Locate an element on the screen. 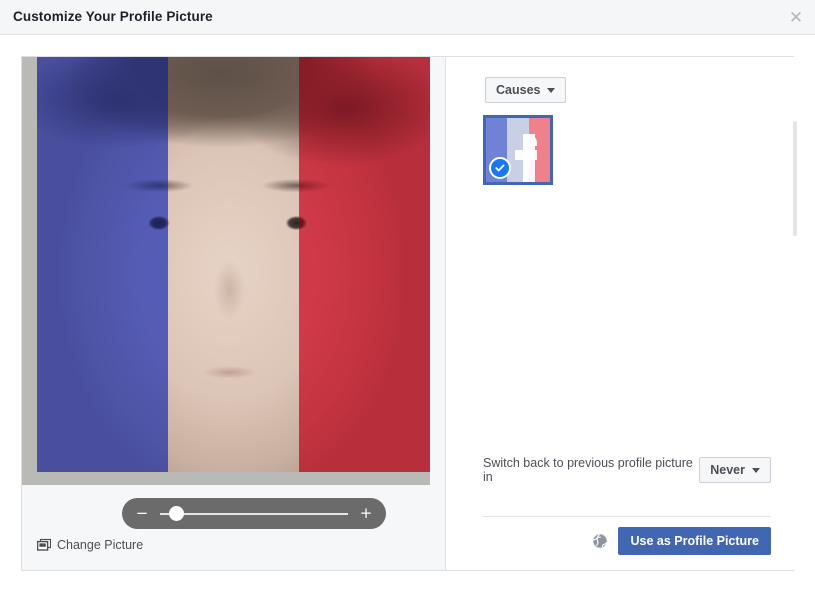 The height and width of the screenshot is (589, 815). category-dropdown-label: Causes is located at coordinates (518, 90).